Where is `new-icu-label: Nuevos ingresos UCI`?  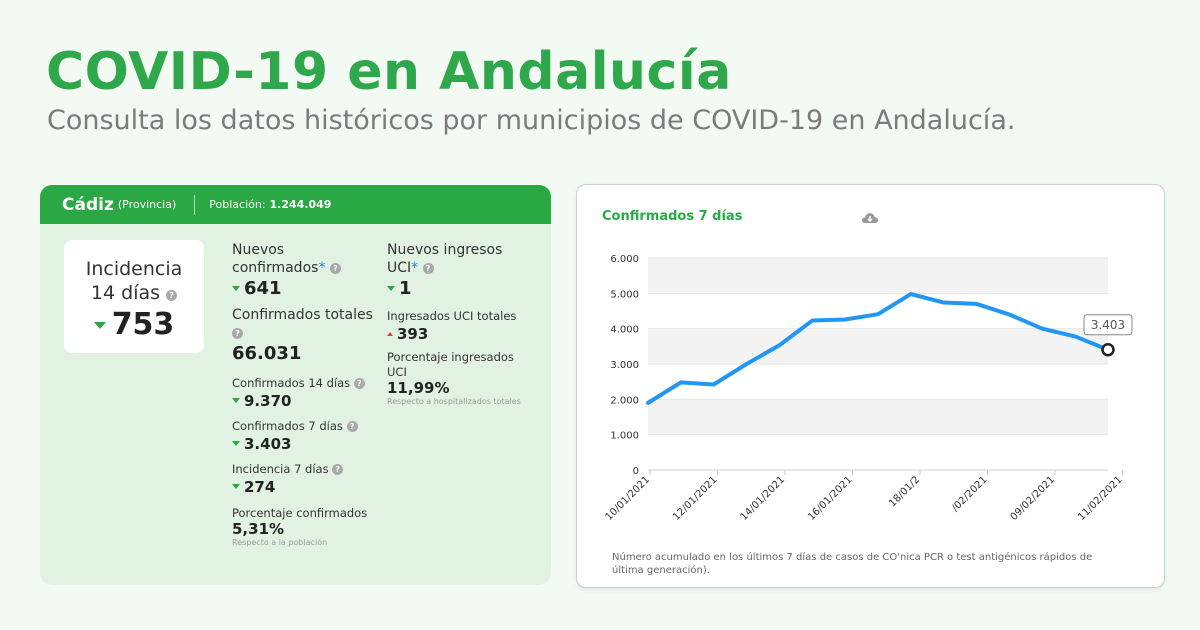 new-icu-label: Nuevos ingresos UCI is located at coordinates (445, 259).